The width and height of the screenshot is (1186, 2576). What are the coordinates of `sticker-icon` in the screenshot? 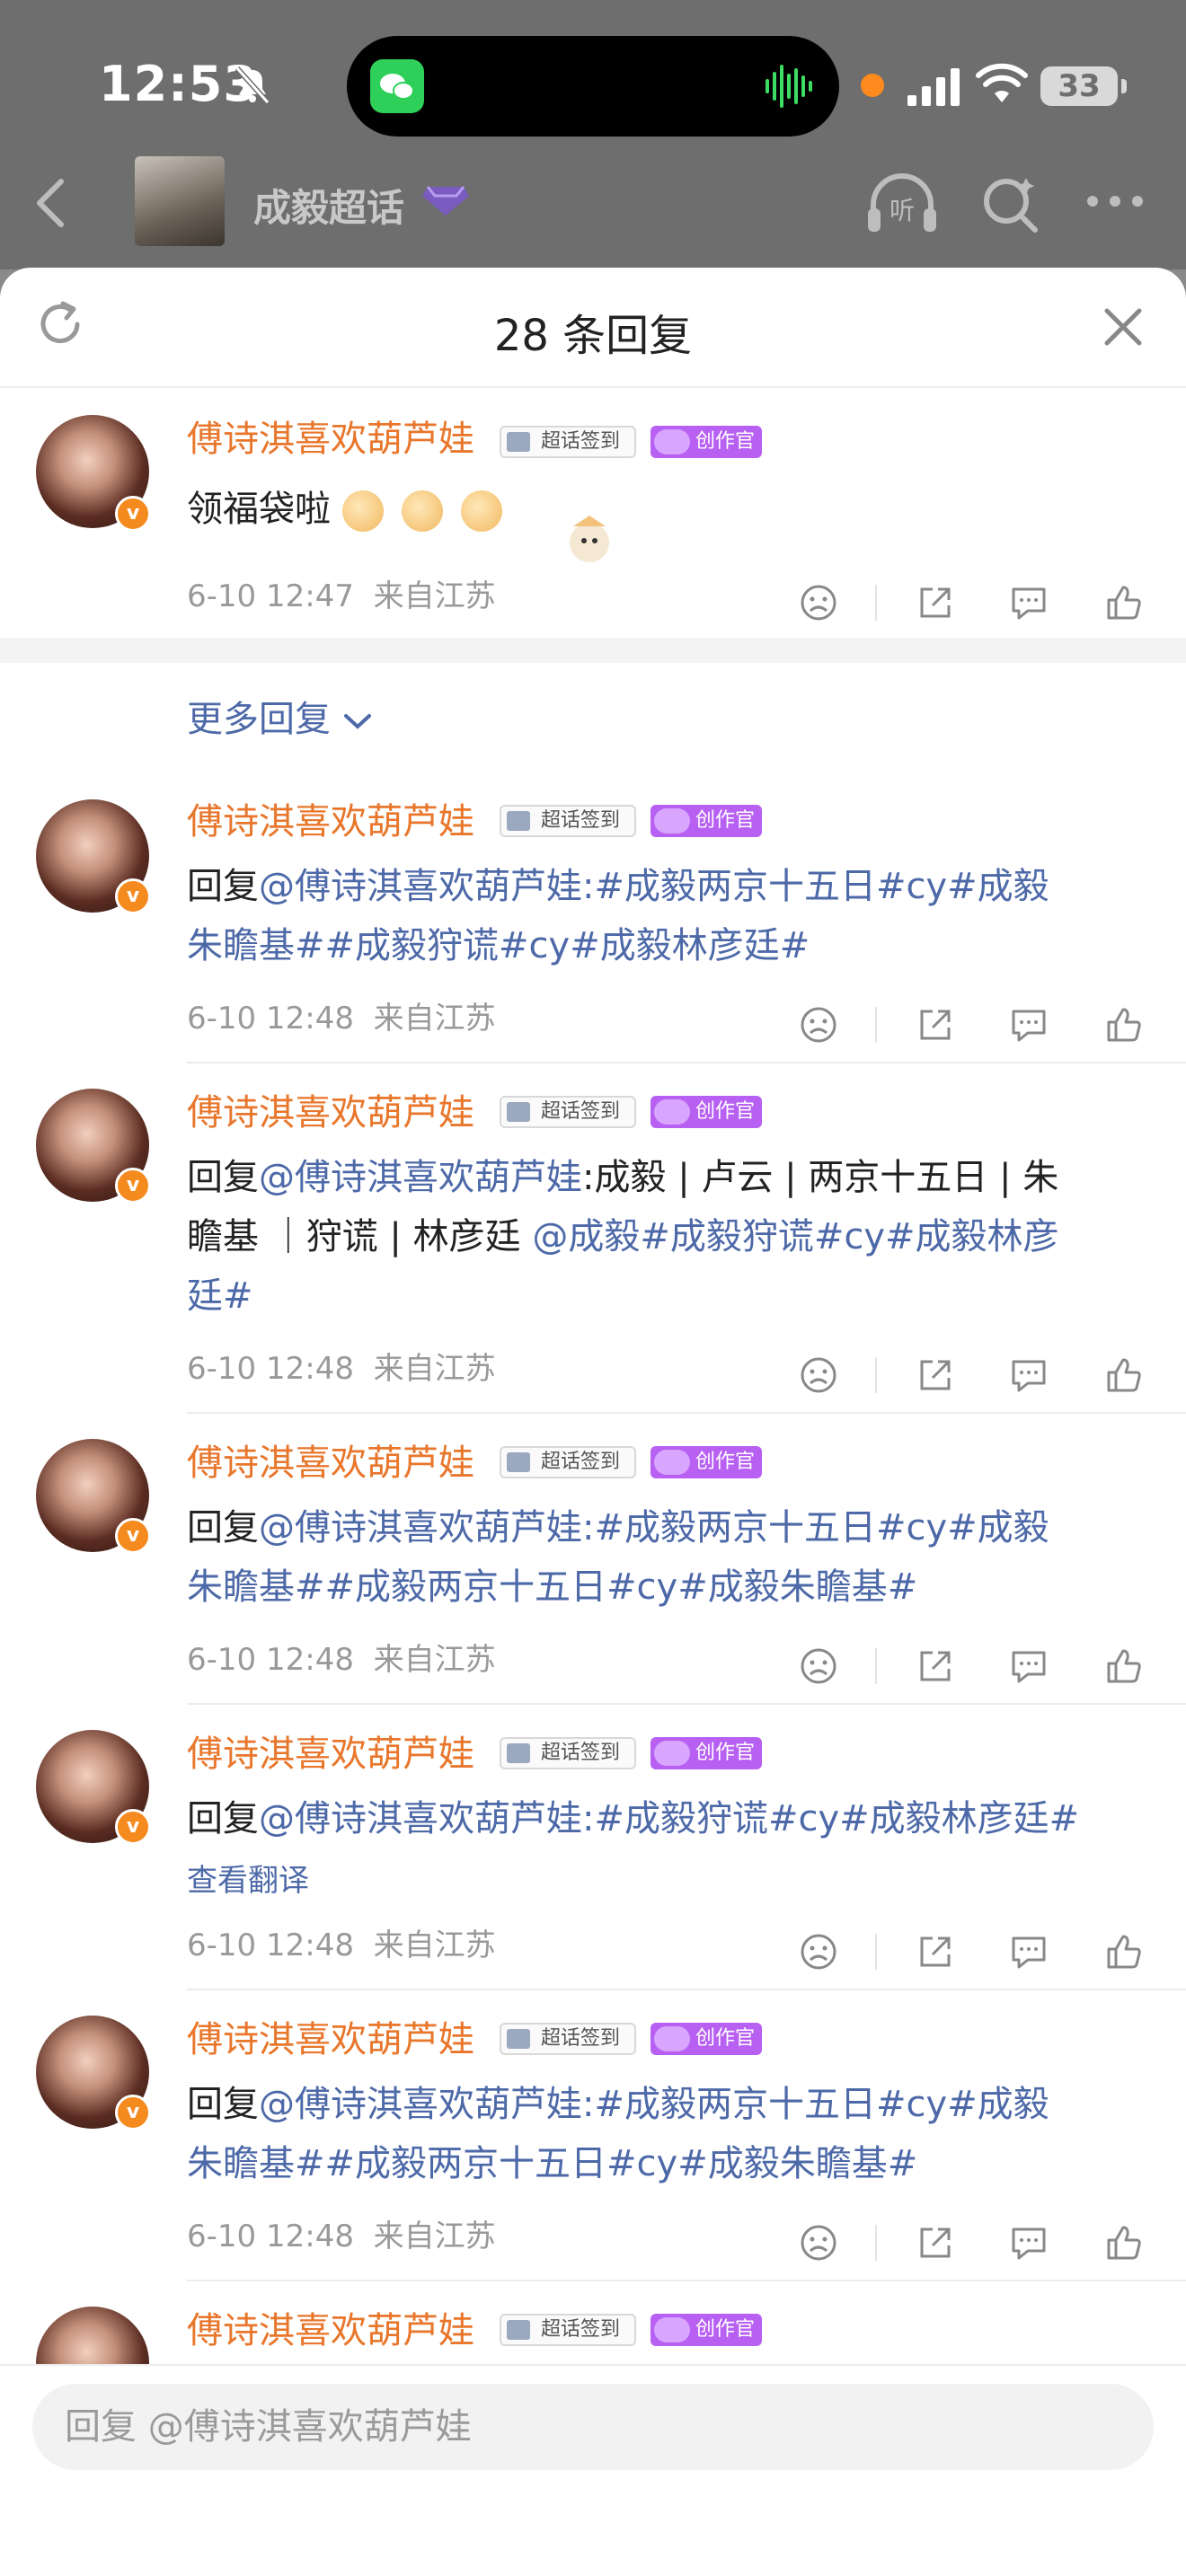 It's located at (589, 539).